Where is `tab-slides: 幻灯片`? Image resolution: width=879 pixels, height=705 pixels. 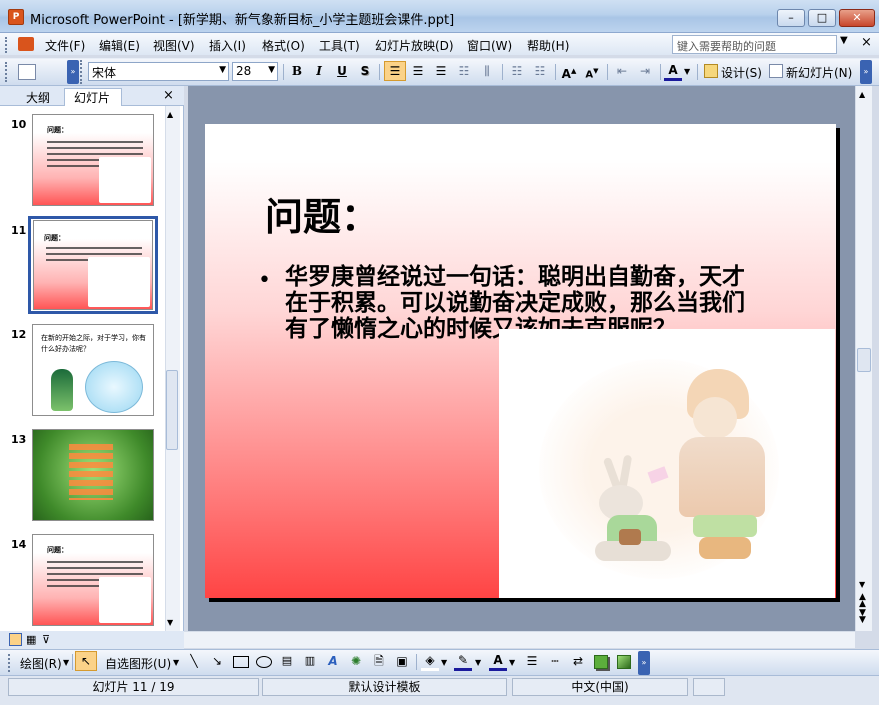
tab-slides: 幻灯片 is located at coordinates (92, 97).